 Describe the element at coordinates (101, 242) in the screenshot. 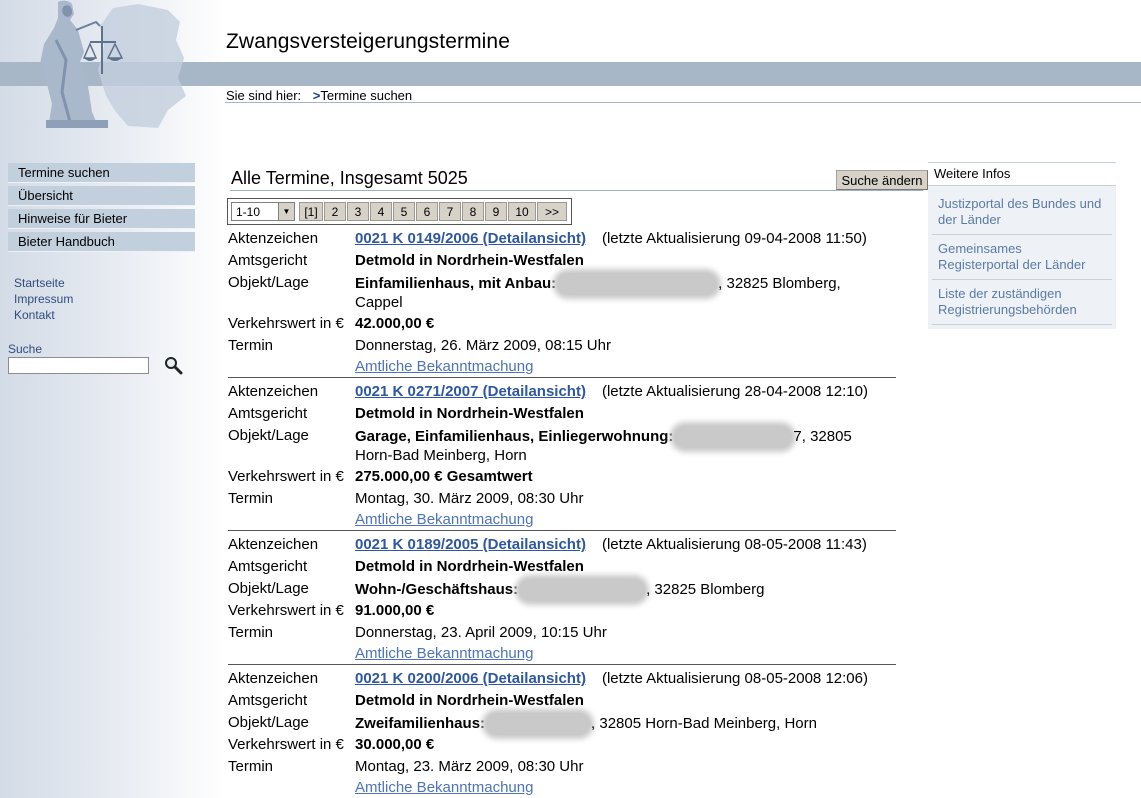

I see `nav-item-handbuch: Bieter Handbuch` at that location.